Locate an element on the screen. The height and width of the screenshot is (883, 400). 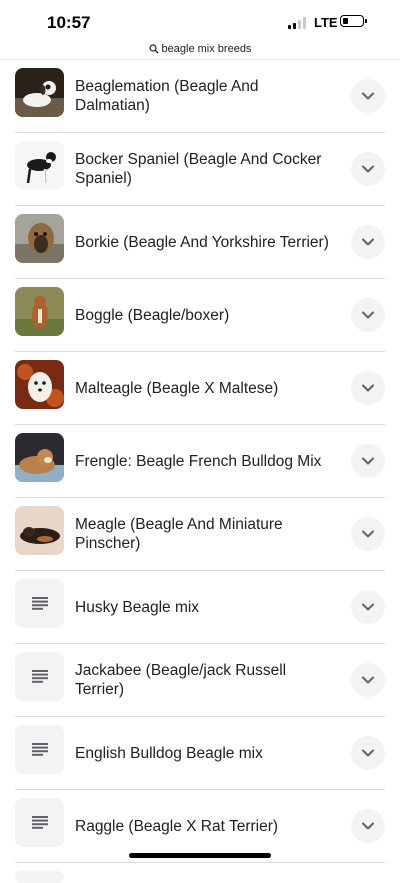
list-item: Frengle: Beagle French Bulldog Mix is located at coordinates (200, 461).